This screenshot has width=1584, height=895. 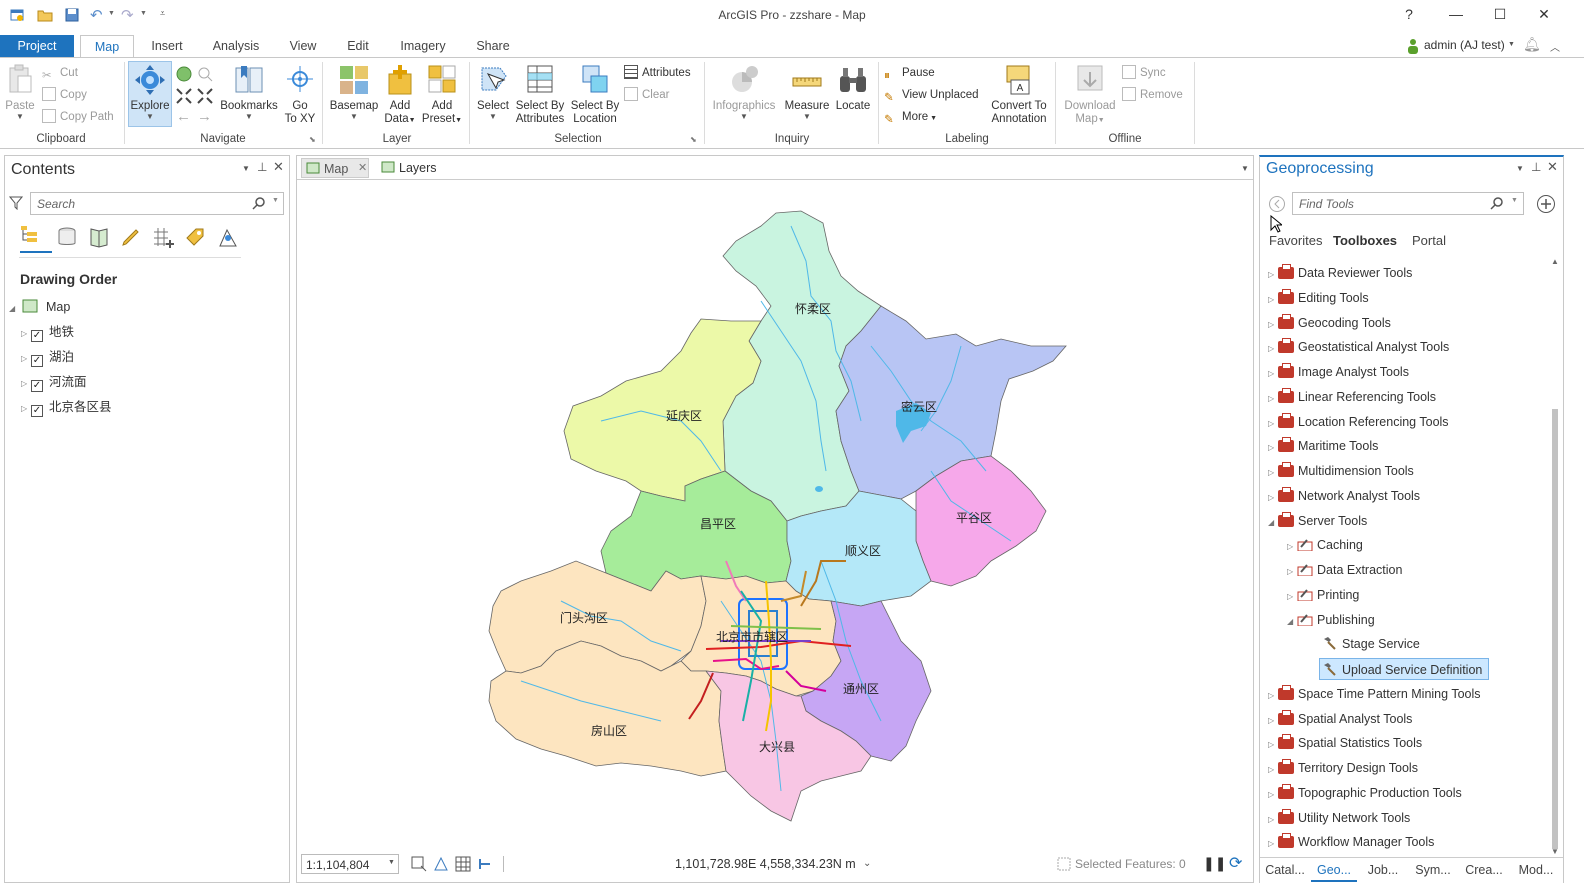 I want to click on list-by-labeling-icon, so click(x=195, y=237).